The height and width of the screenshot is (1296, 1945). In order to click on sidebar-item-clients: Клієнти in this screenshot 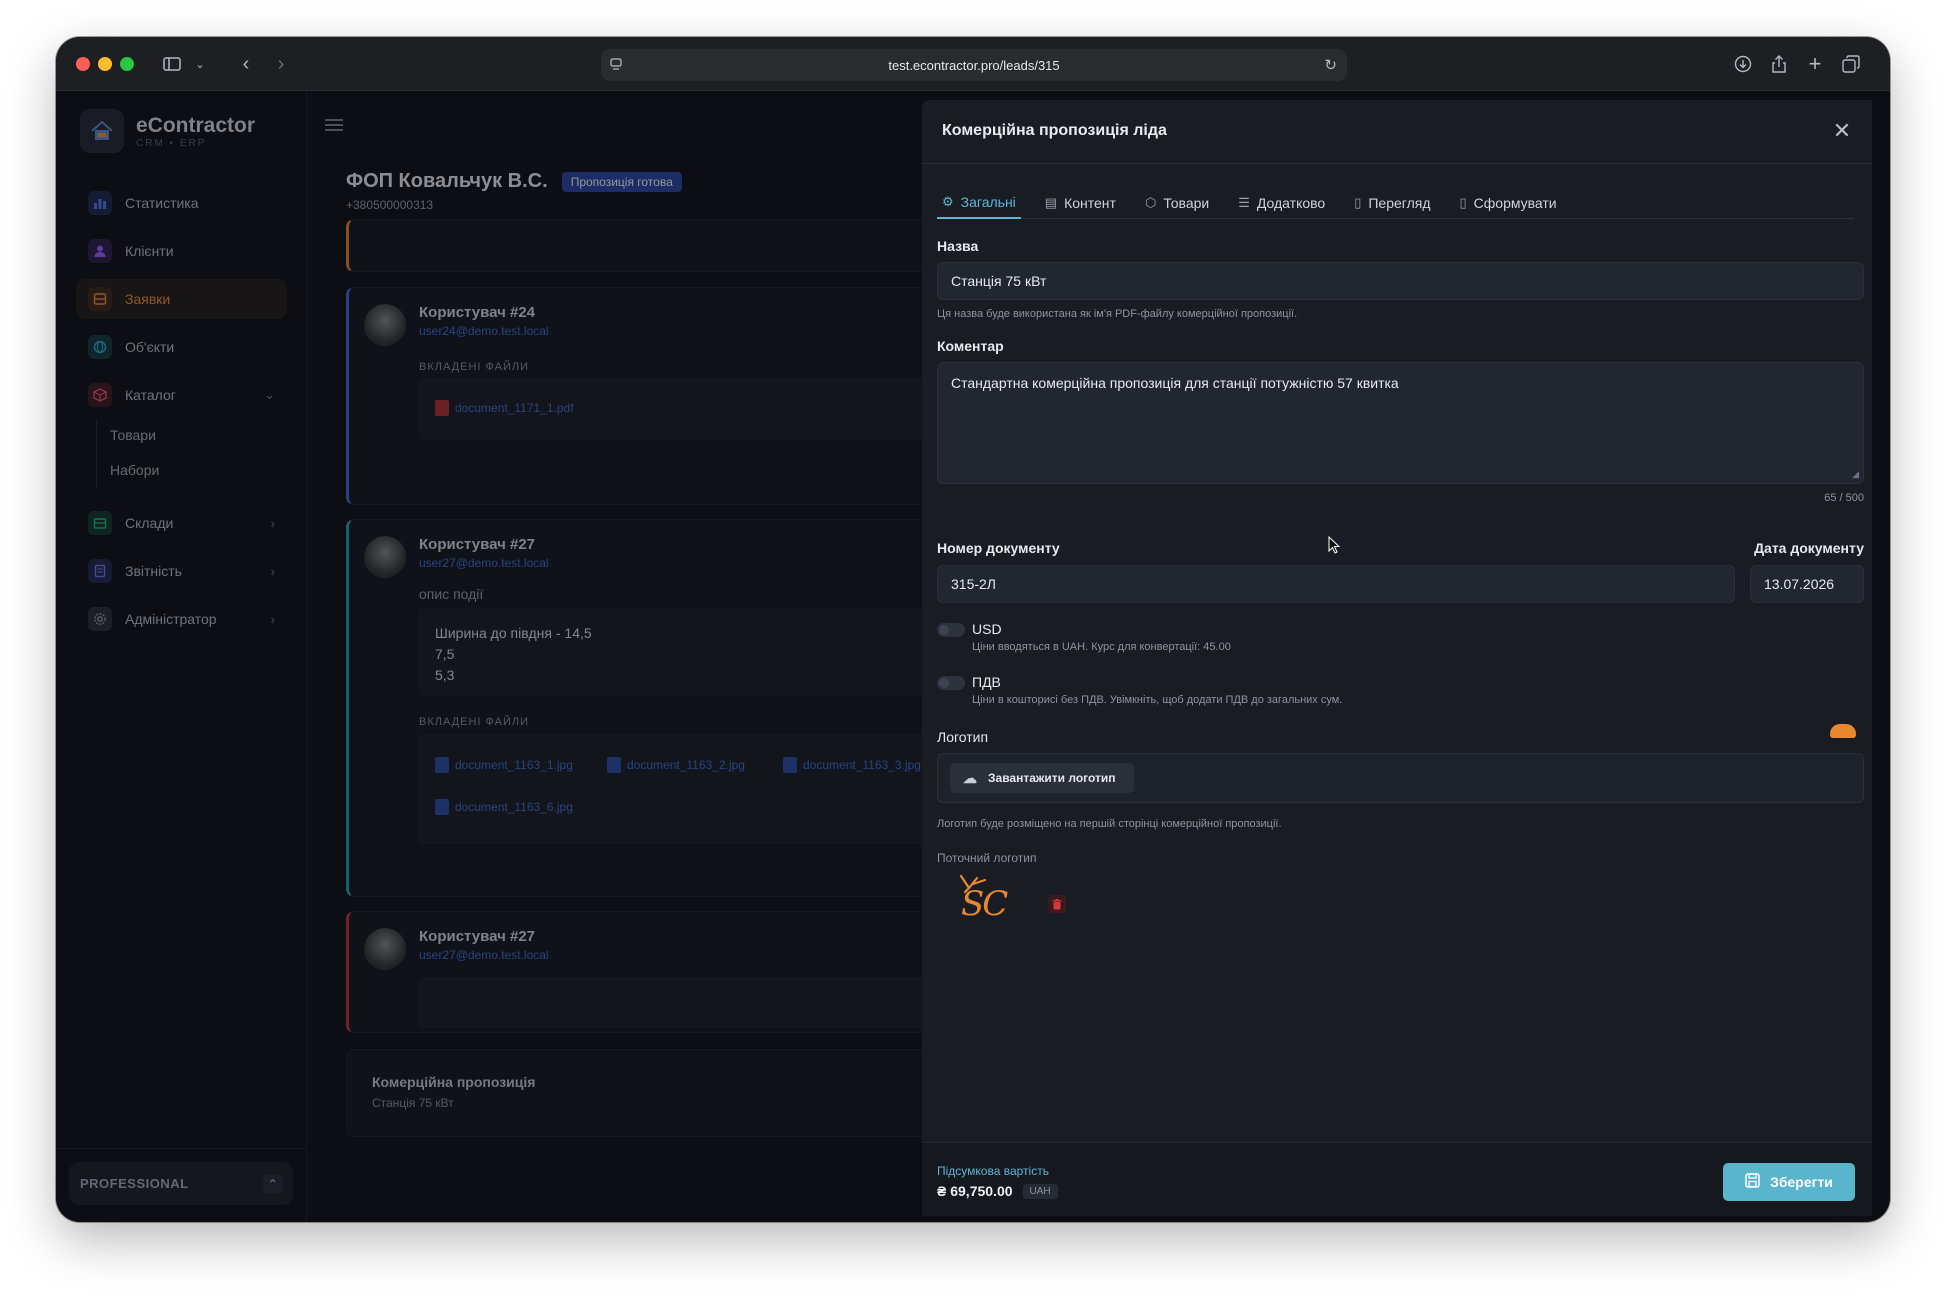, I will do `click(181, 251)`.